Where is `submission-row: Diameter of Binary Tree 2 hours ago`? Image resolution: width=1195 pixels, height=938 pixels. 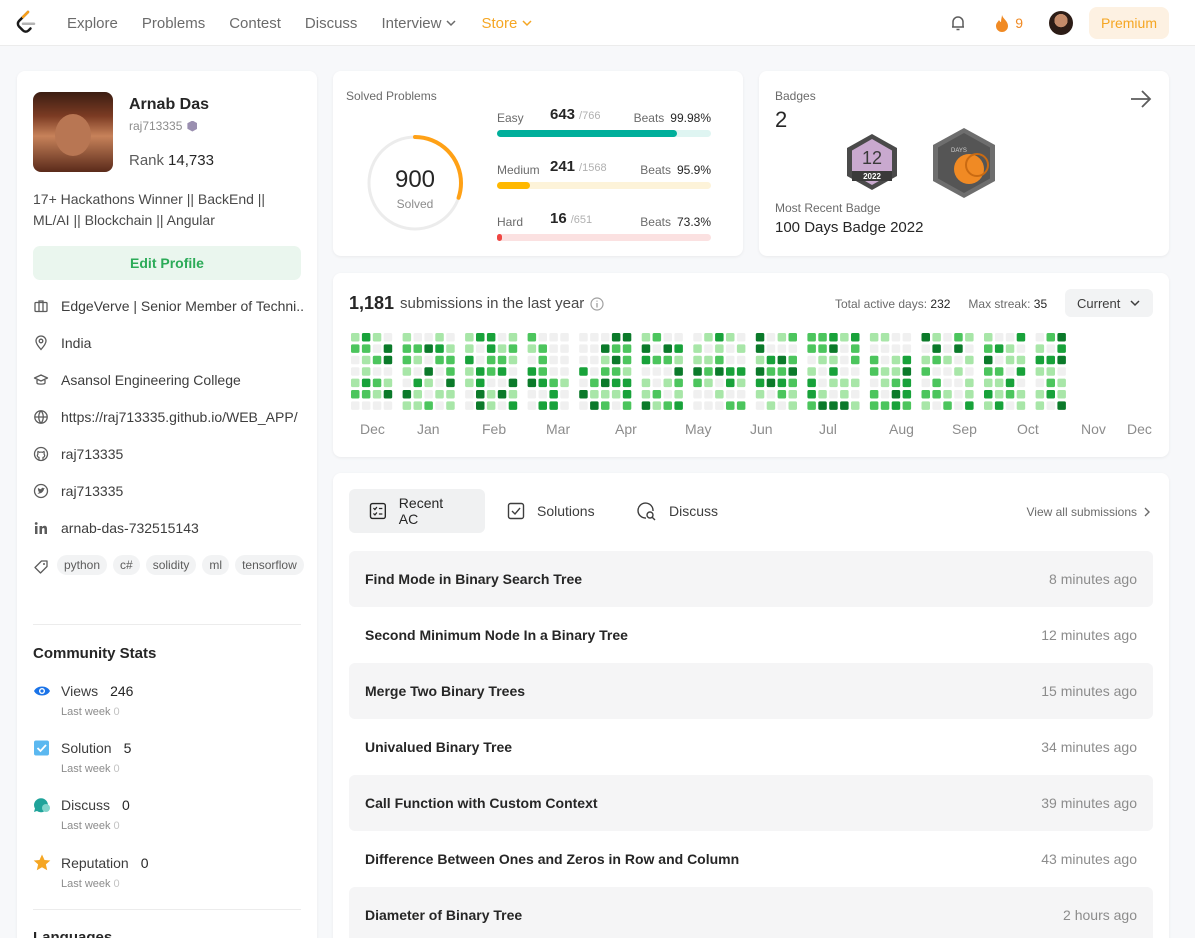 submission-row: Diameter of Binary Tree 2 hours ago is located at coordinates (751, 912).